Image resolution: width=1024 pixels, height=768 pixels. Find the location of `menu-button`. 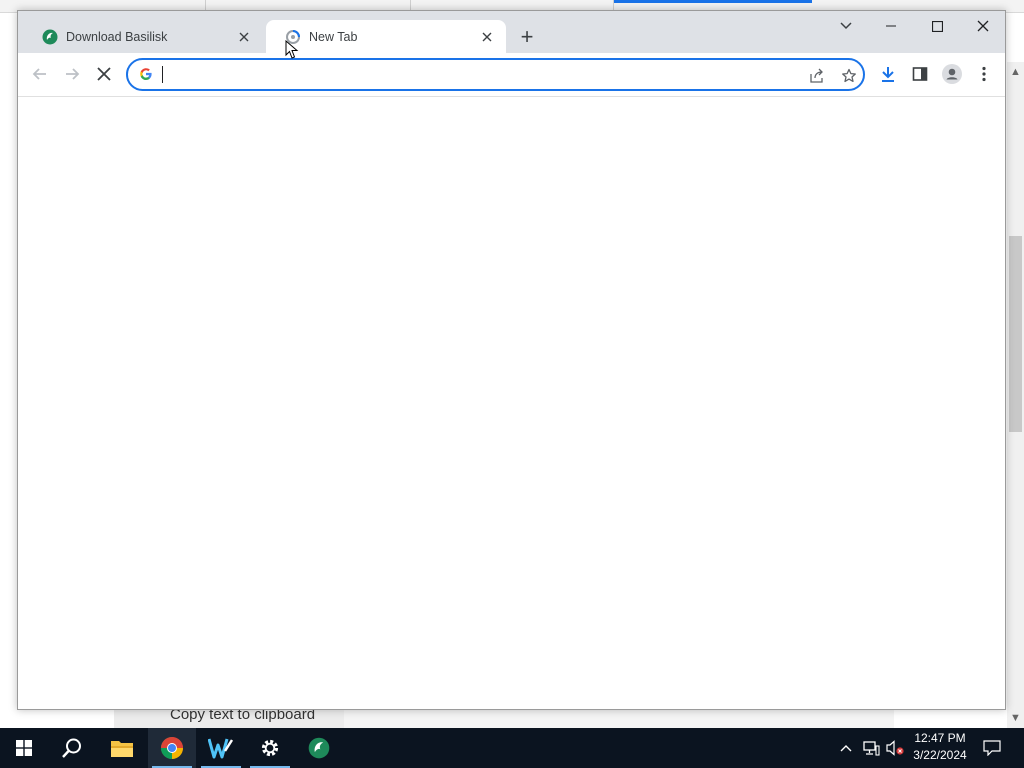

menu-button is located at coordinates (984, 74).